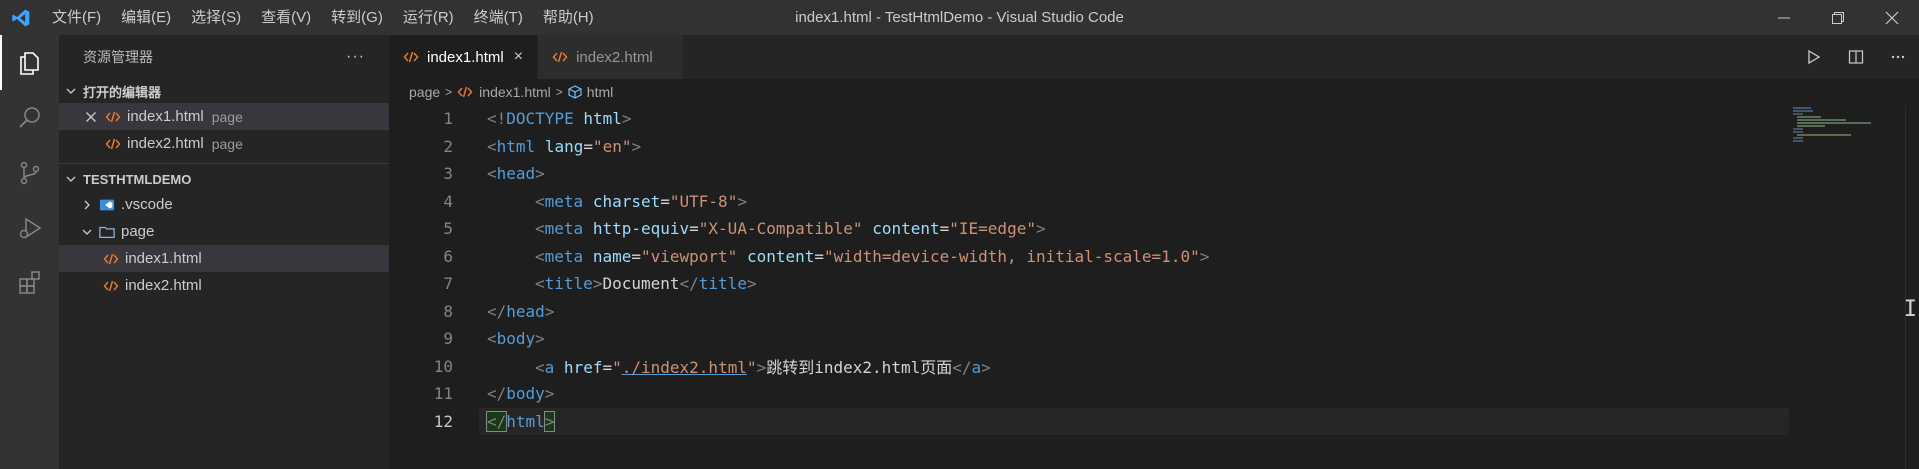  Describe the element at coordinates (224, 204) in the screenshot. I see `tree-item-vscode-folder: .vscode` at that location.